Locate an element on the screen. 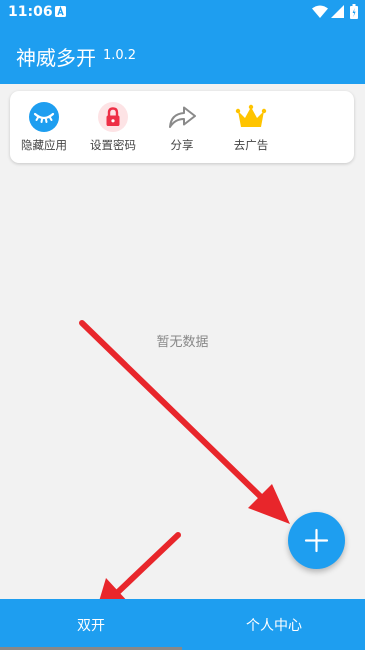  tab-dual-open: 双开 is located at coordinates (91, 624).